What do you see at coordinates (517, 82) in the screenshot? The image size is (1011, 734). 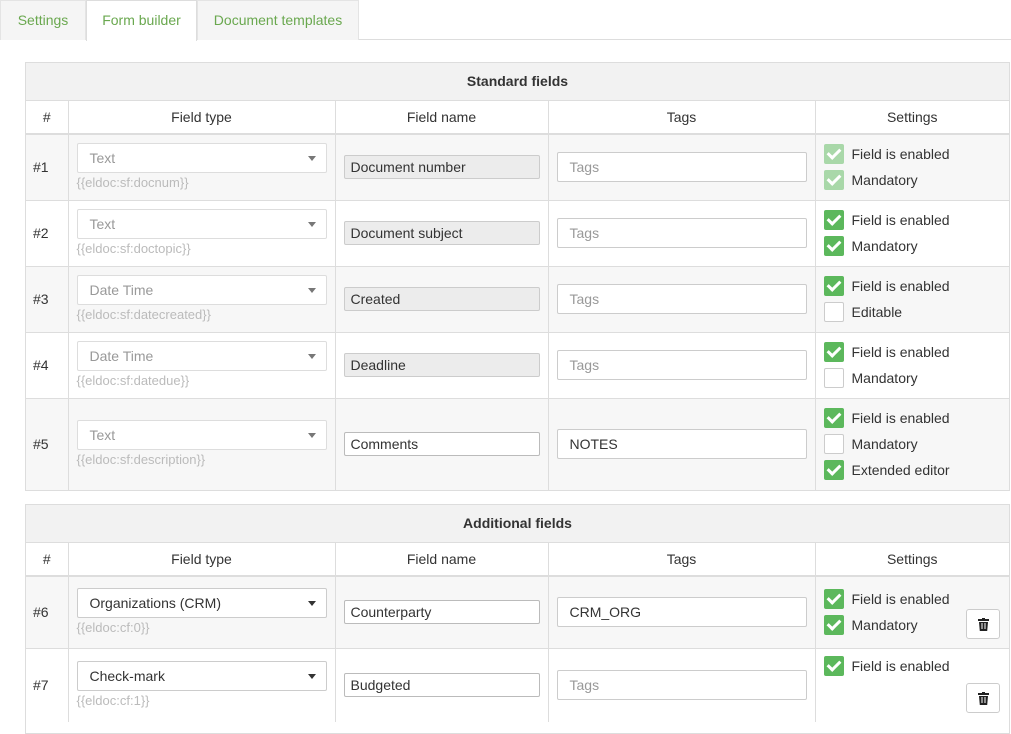 I see `panel-title: Standard fields` at bounding box center [517, 82].